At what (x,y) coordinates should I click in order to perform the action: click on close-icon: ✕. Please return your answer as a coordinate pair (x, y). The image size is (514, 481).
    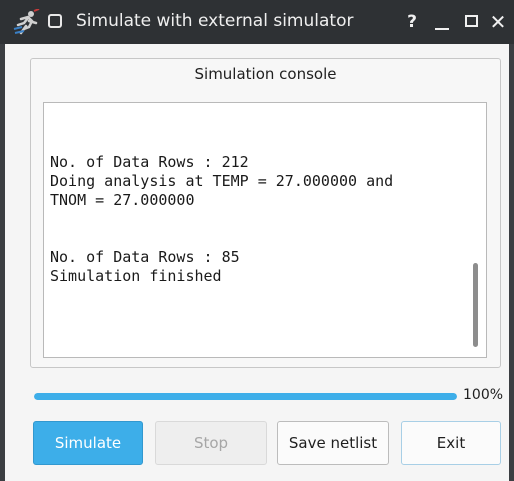
    Looking at the image, I should click on (498, 22).